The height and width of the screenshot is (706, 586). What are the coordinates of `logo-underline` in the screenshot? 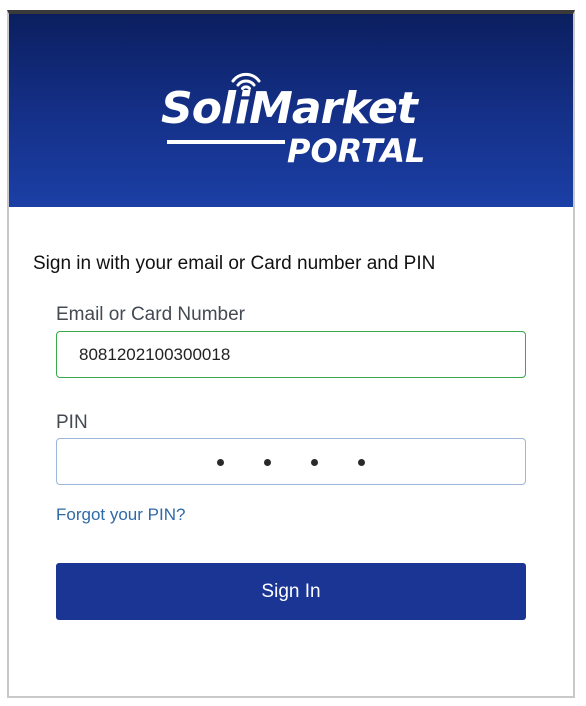 It's located at (226, 142).